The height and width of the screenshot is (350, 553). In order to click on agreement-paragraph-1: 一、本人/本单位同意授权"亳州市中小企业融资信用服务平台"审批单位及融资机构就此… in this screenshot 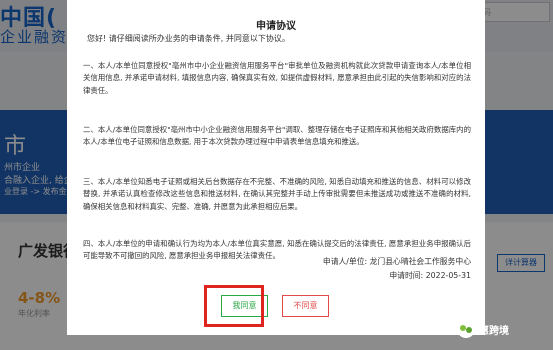, I will do `click(277, 78)`.